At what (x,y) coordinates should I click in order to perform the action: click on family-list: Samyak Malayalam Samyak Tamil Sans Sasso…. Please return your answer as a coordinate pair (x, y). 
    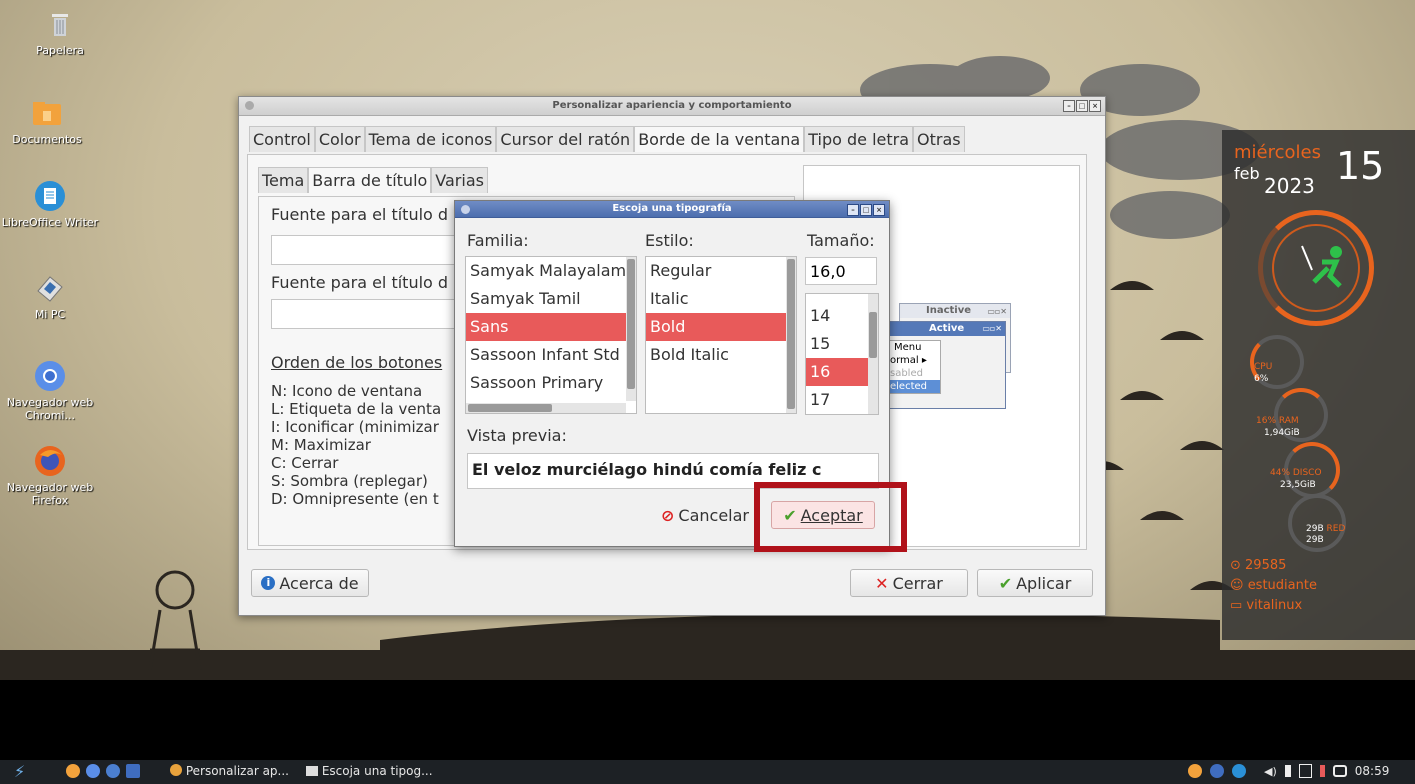
    Looking at the image, I should click on (551, 335).